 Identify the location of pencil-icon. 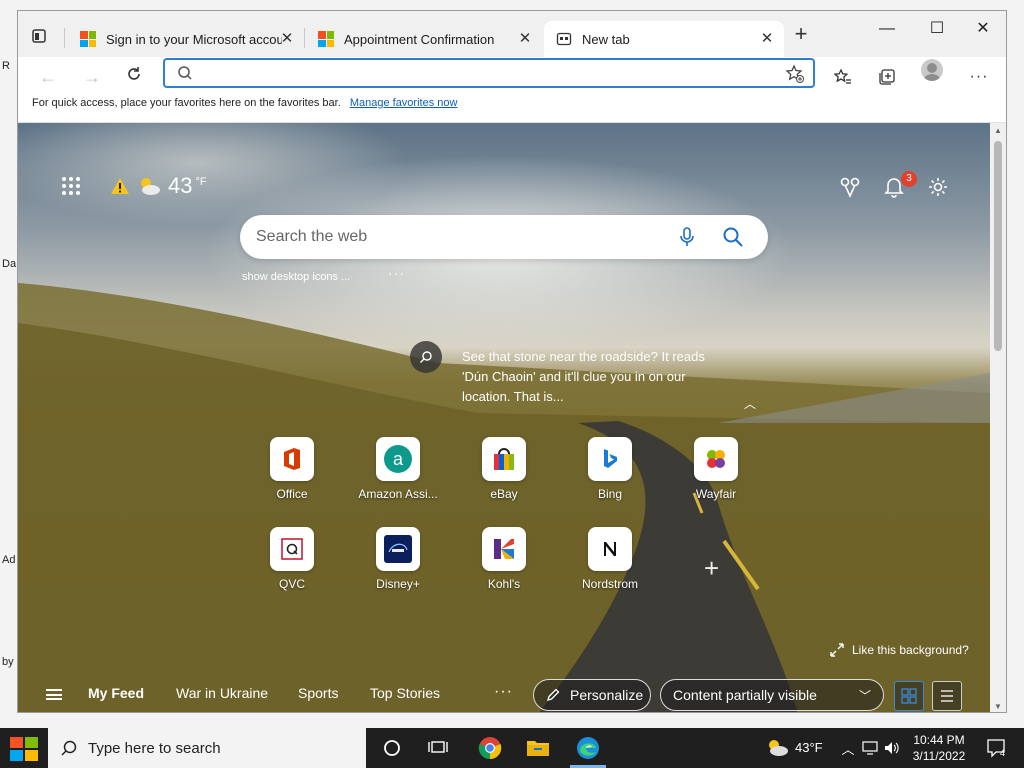
(553, 694).